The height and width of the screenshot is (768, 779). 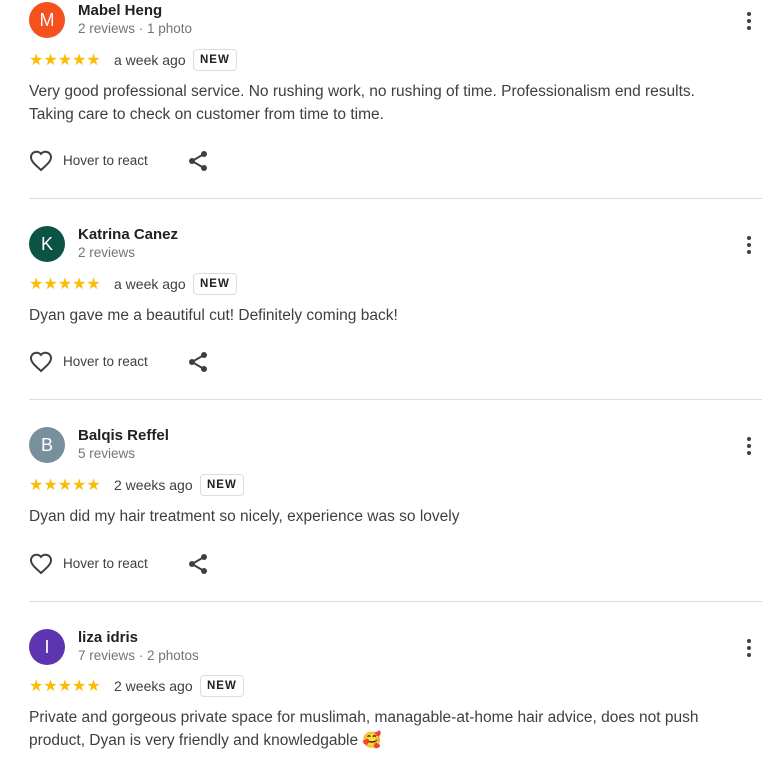 I want to click on reviewer-meta: 2 reviews · 1 photo, so click(x=135, y=28).